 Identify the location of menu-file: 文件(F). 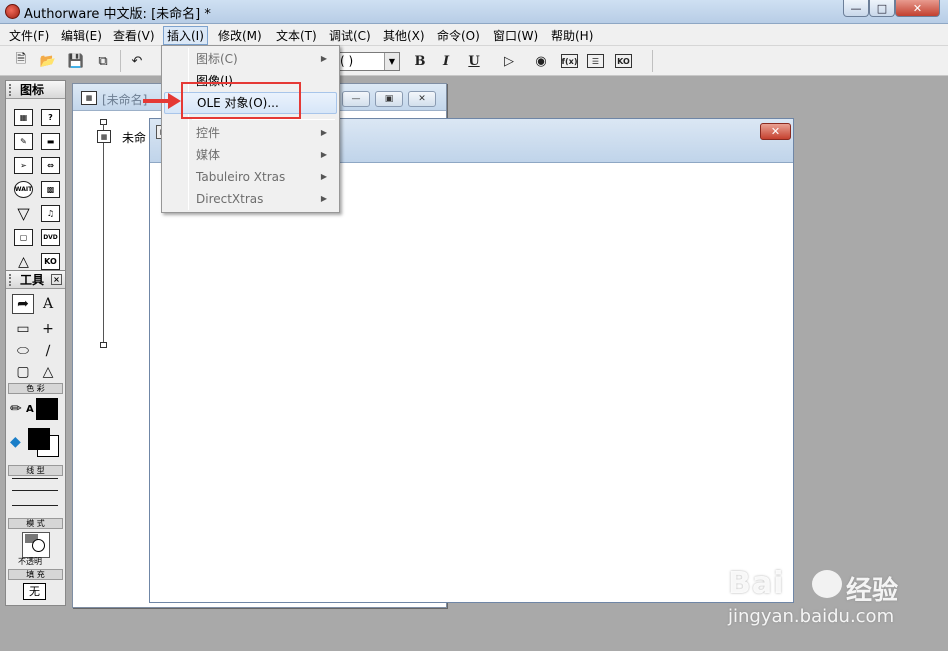
(29, 35).